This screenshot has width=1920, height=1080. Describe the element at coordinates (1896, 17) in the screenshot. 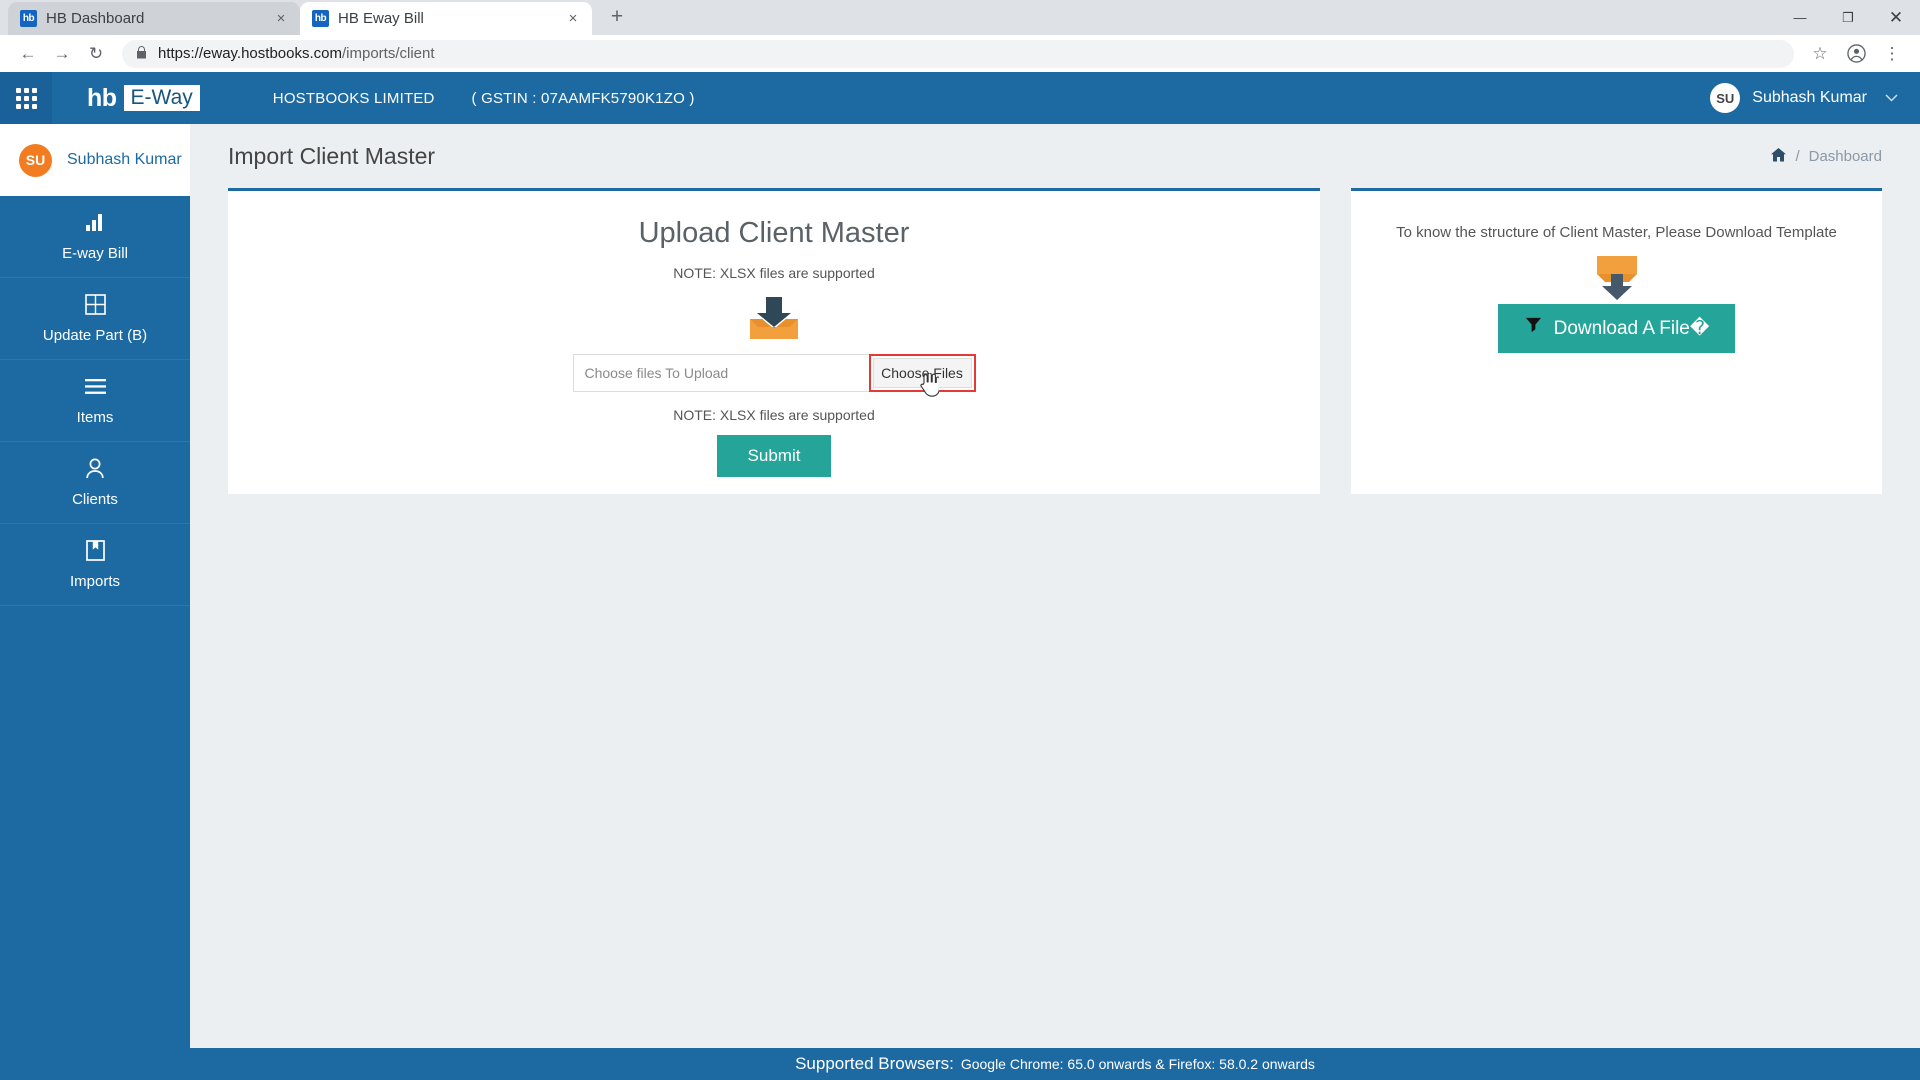

I see `window-close-button: ✕` at that location.